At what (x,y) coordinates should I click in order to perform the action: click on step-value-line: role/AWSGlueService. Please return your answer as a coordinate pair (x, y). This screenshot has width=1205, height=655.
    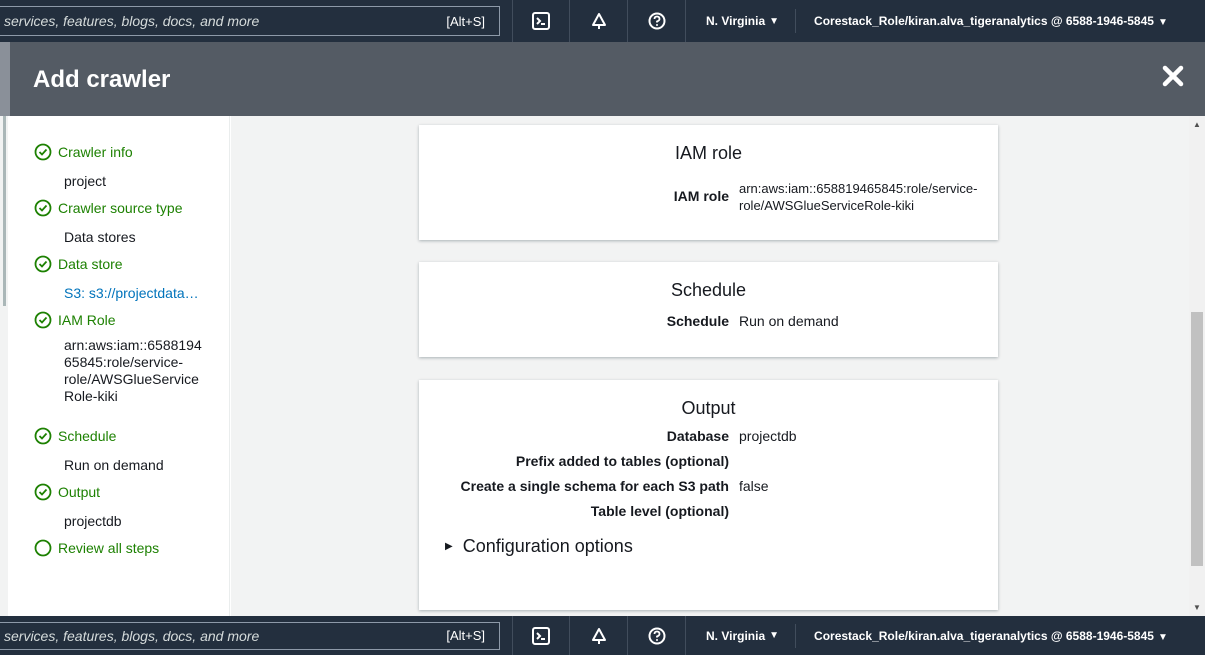
    Looking at the image, I should click on (131, 379).